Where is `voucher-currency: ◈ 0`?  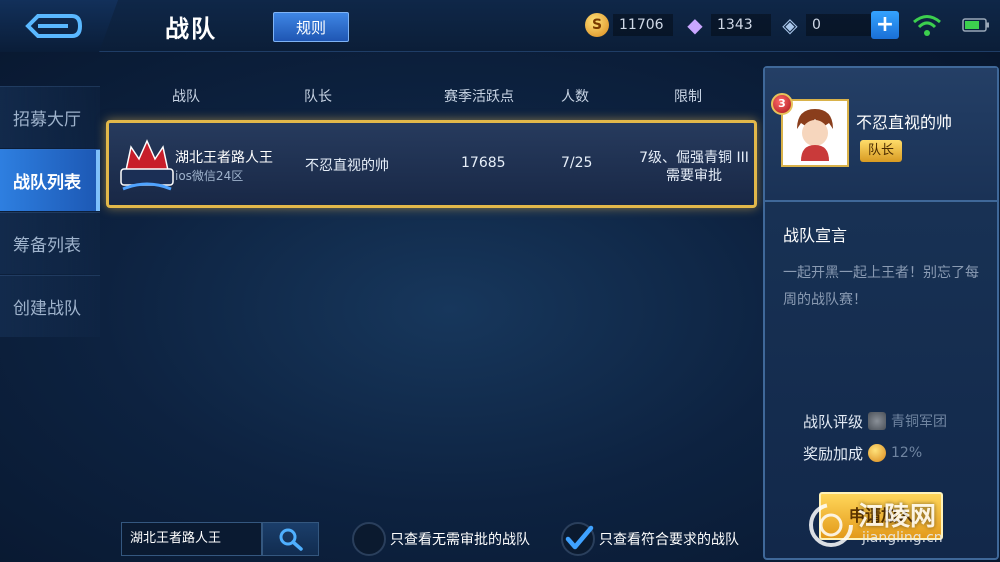 voucher-currency: ◈ 0 is located at coordinates (832, 25).